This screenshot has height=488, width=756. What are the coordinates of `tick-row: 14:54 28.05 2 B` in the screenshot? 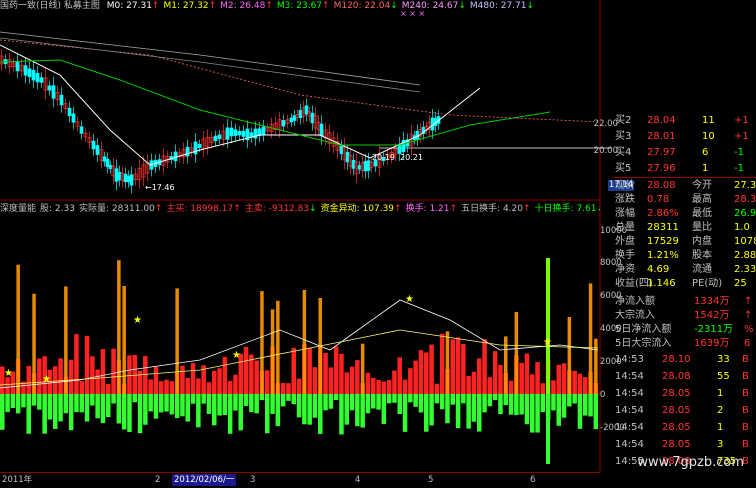 It's located at (684, 411).